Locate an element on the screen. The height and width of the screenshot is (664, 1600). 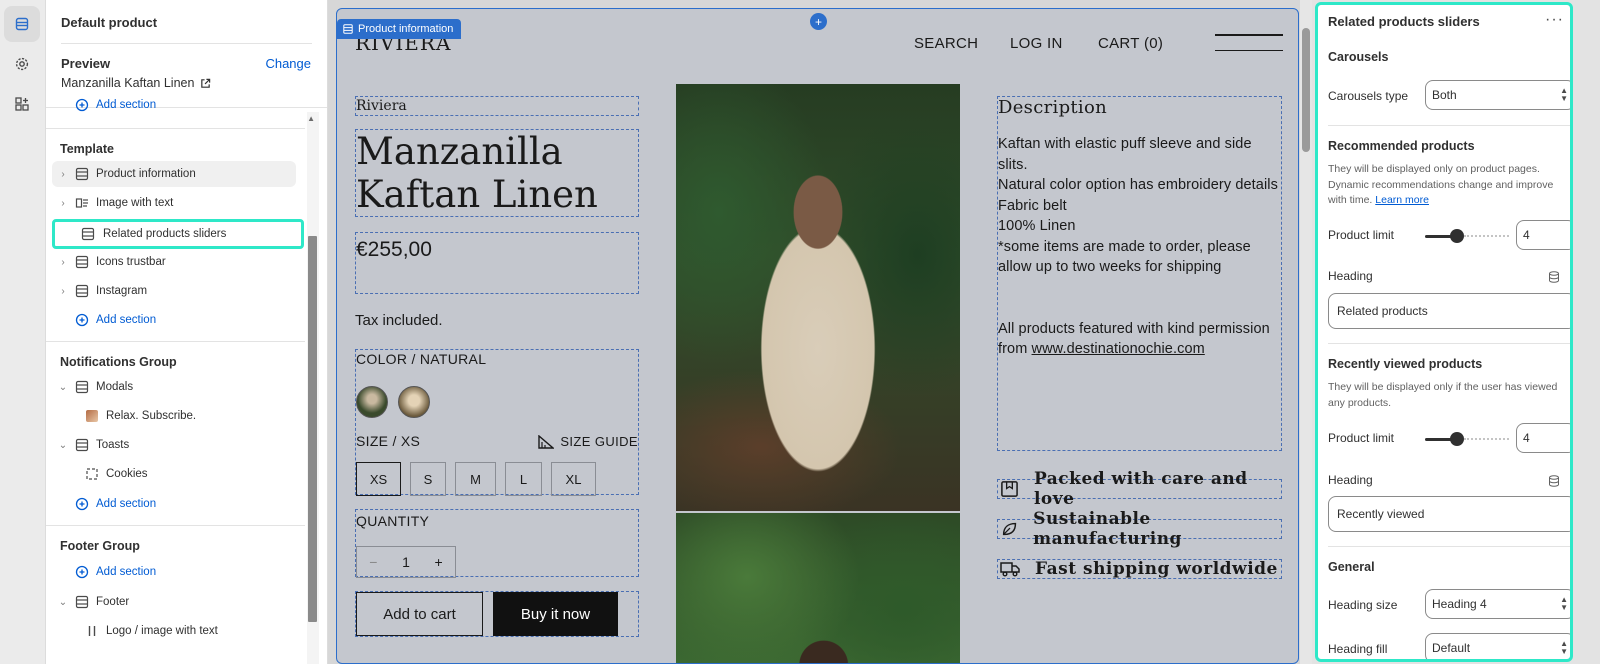
gear-icon is located at coordinates (22, 64).